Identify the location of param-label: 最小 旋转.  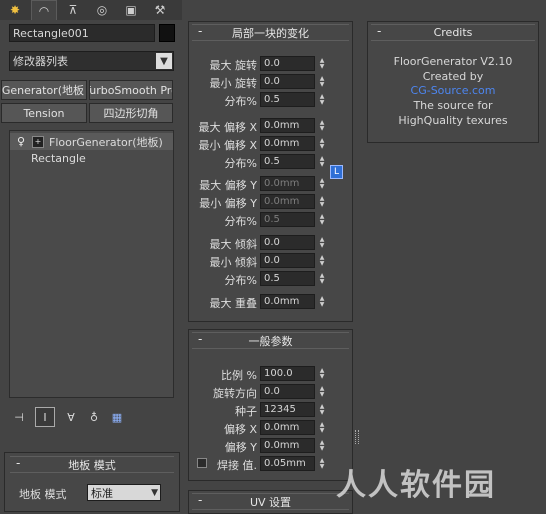
(233, 83).